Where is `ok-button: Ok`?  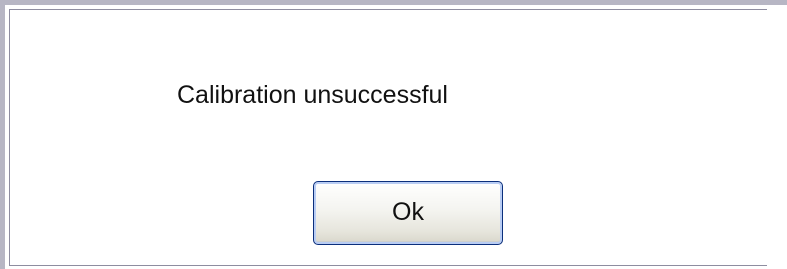 ok-button: Ok is located at coordinates (408, 213).